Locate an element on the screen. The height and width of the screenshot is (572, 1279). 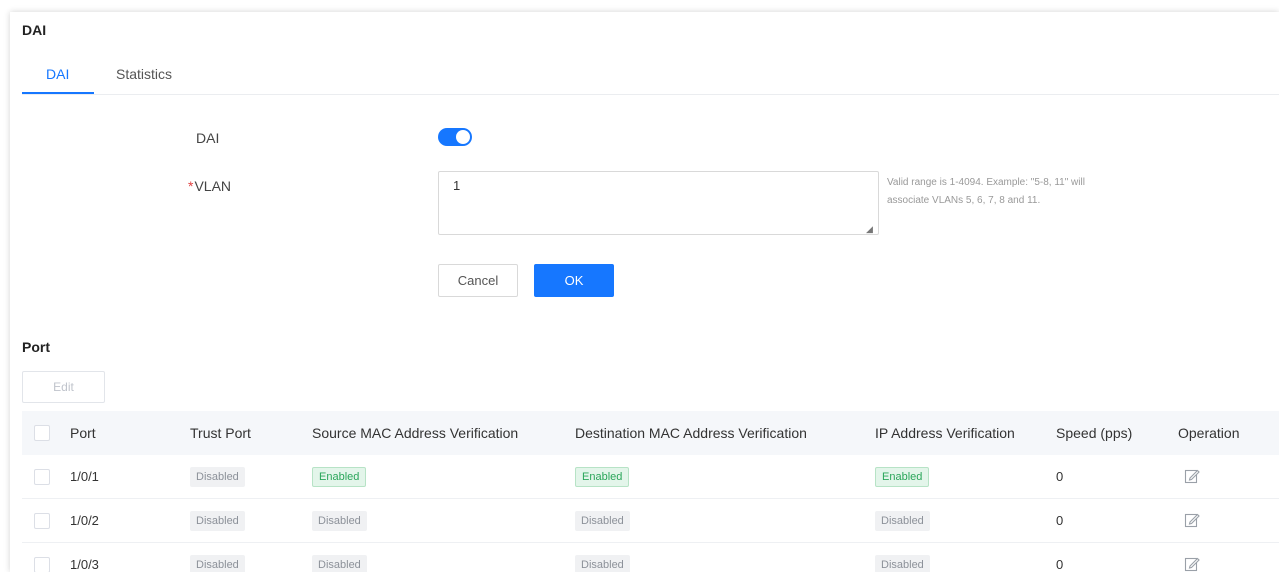
col-speed: Speed (pps) is located at coordinates (1094, 433).